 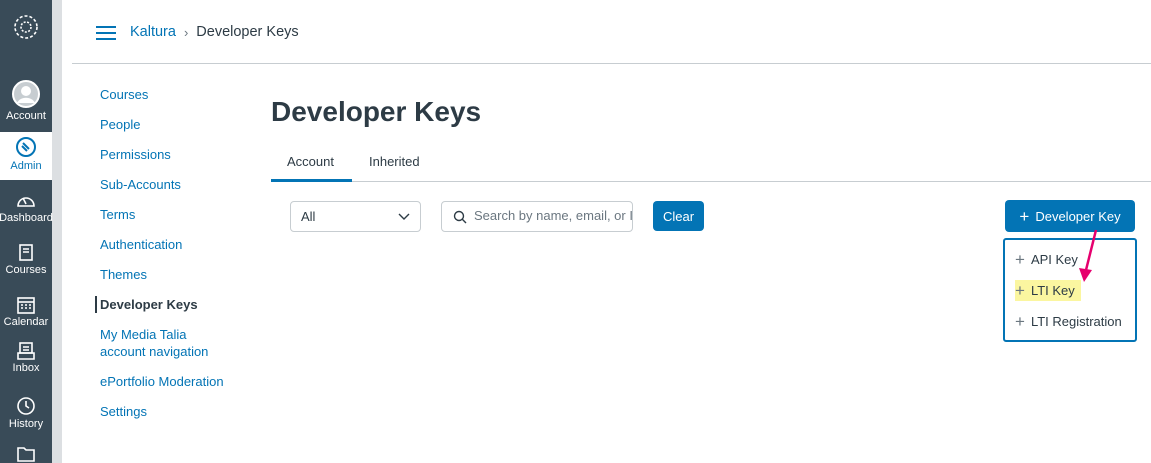 I want to click on clear-button: Clear, so click(x=678, y=216).